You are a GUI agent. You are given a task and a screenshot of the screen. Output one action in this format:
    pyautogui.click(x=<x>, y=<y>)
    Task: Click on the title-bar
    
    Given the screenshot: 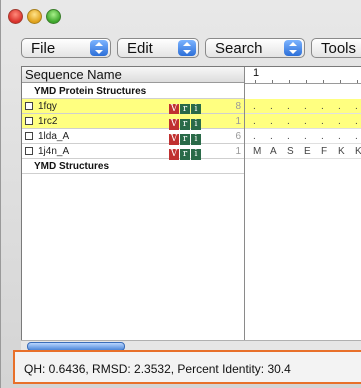 What is the action you would take?
    pyautogui.click(x=181, y=15)
    